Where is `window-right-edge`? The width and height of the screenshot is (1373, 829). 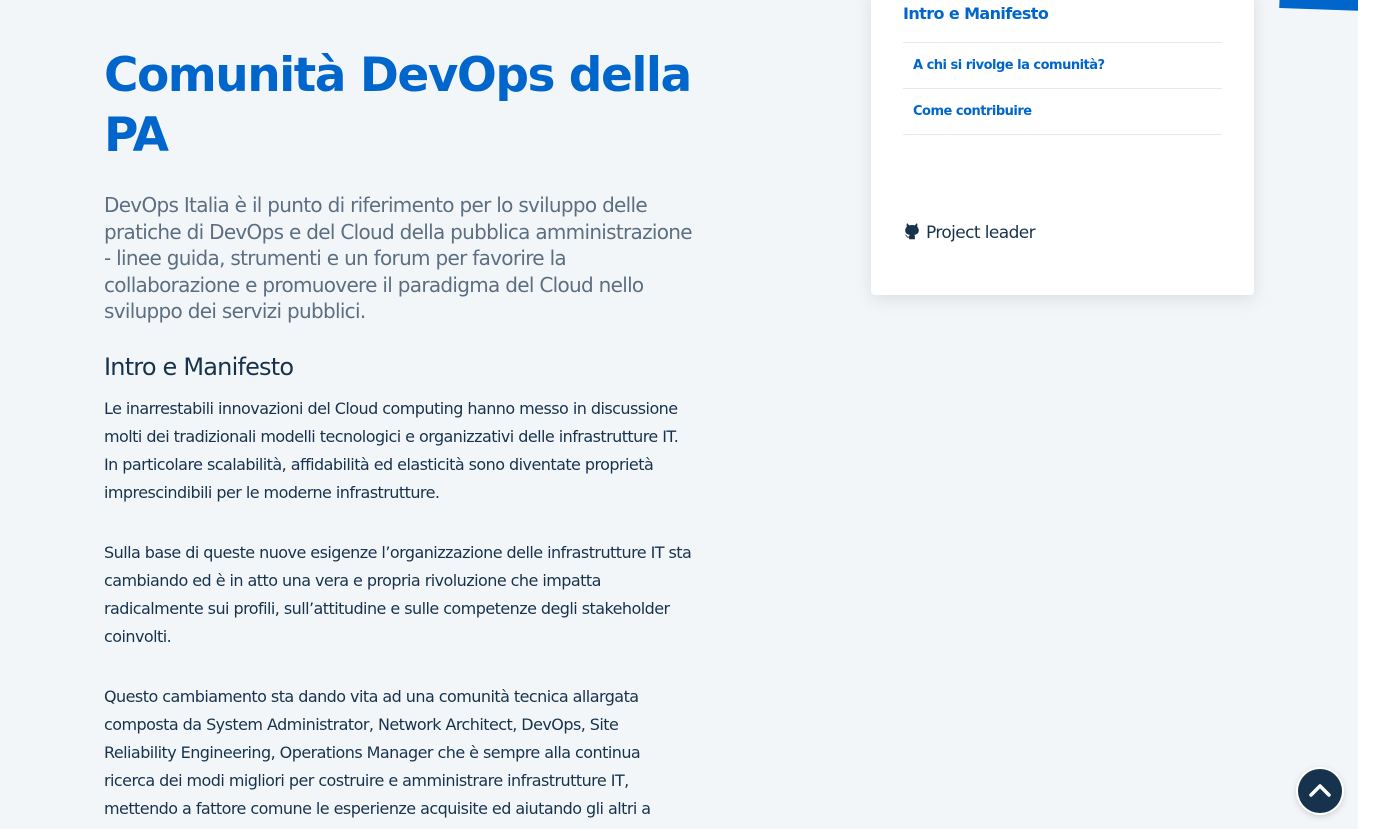
window-right-edge is located at coordinates (1365, 414).